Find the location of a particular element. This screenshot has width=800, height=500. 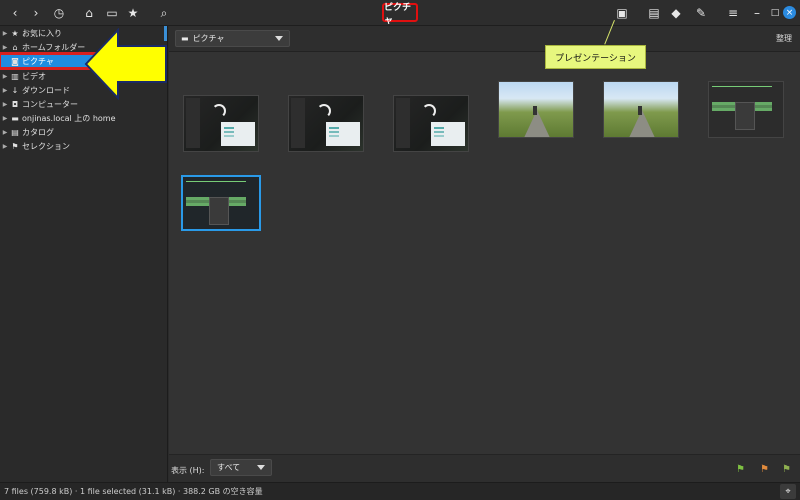

green-flag-icon: ⚑ is located at coordinates (740, 469).